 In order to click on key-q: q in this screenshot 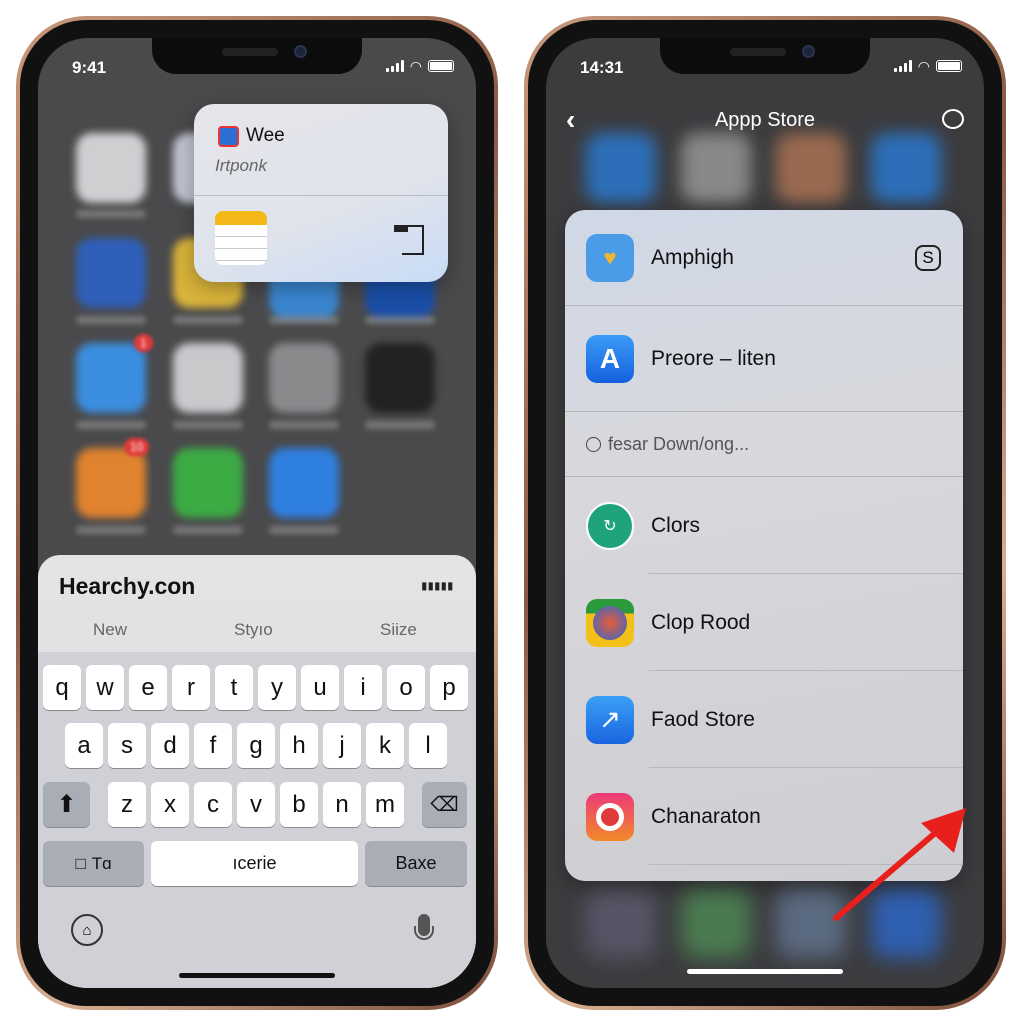, I will do `click(62, 687)`.